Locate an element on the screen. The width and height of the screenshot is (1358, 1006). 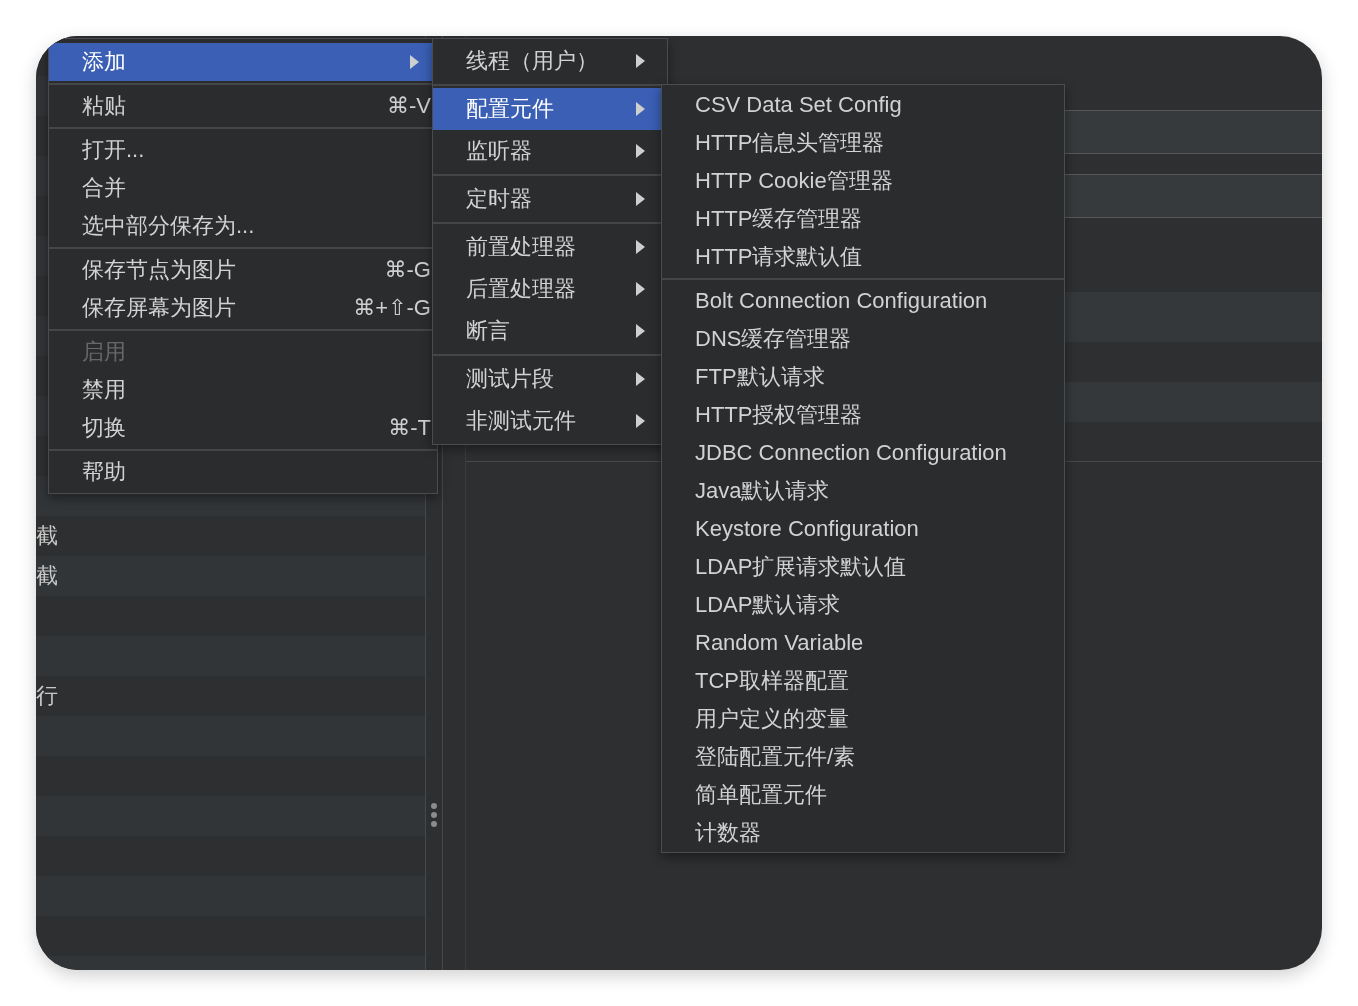
shortcut-label: ⌘+⇧-G is located at coordinates (392, 308).